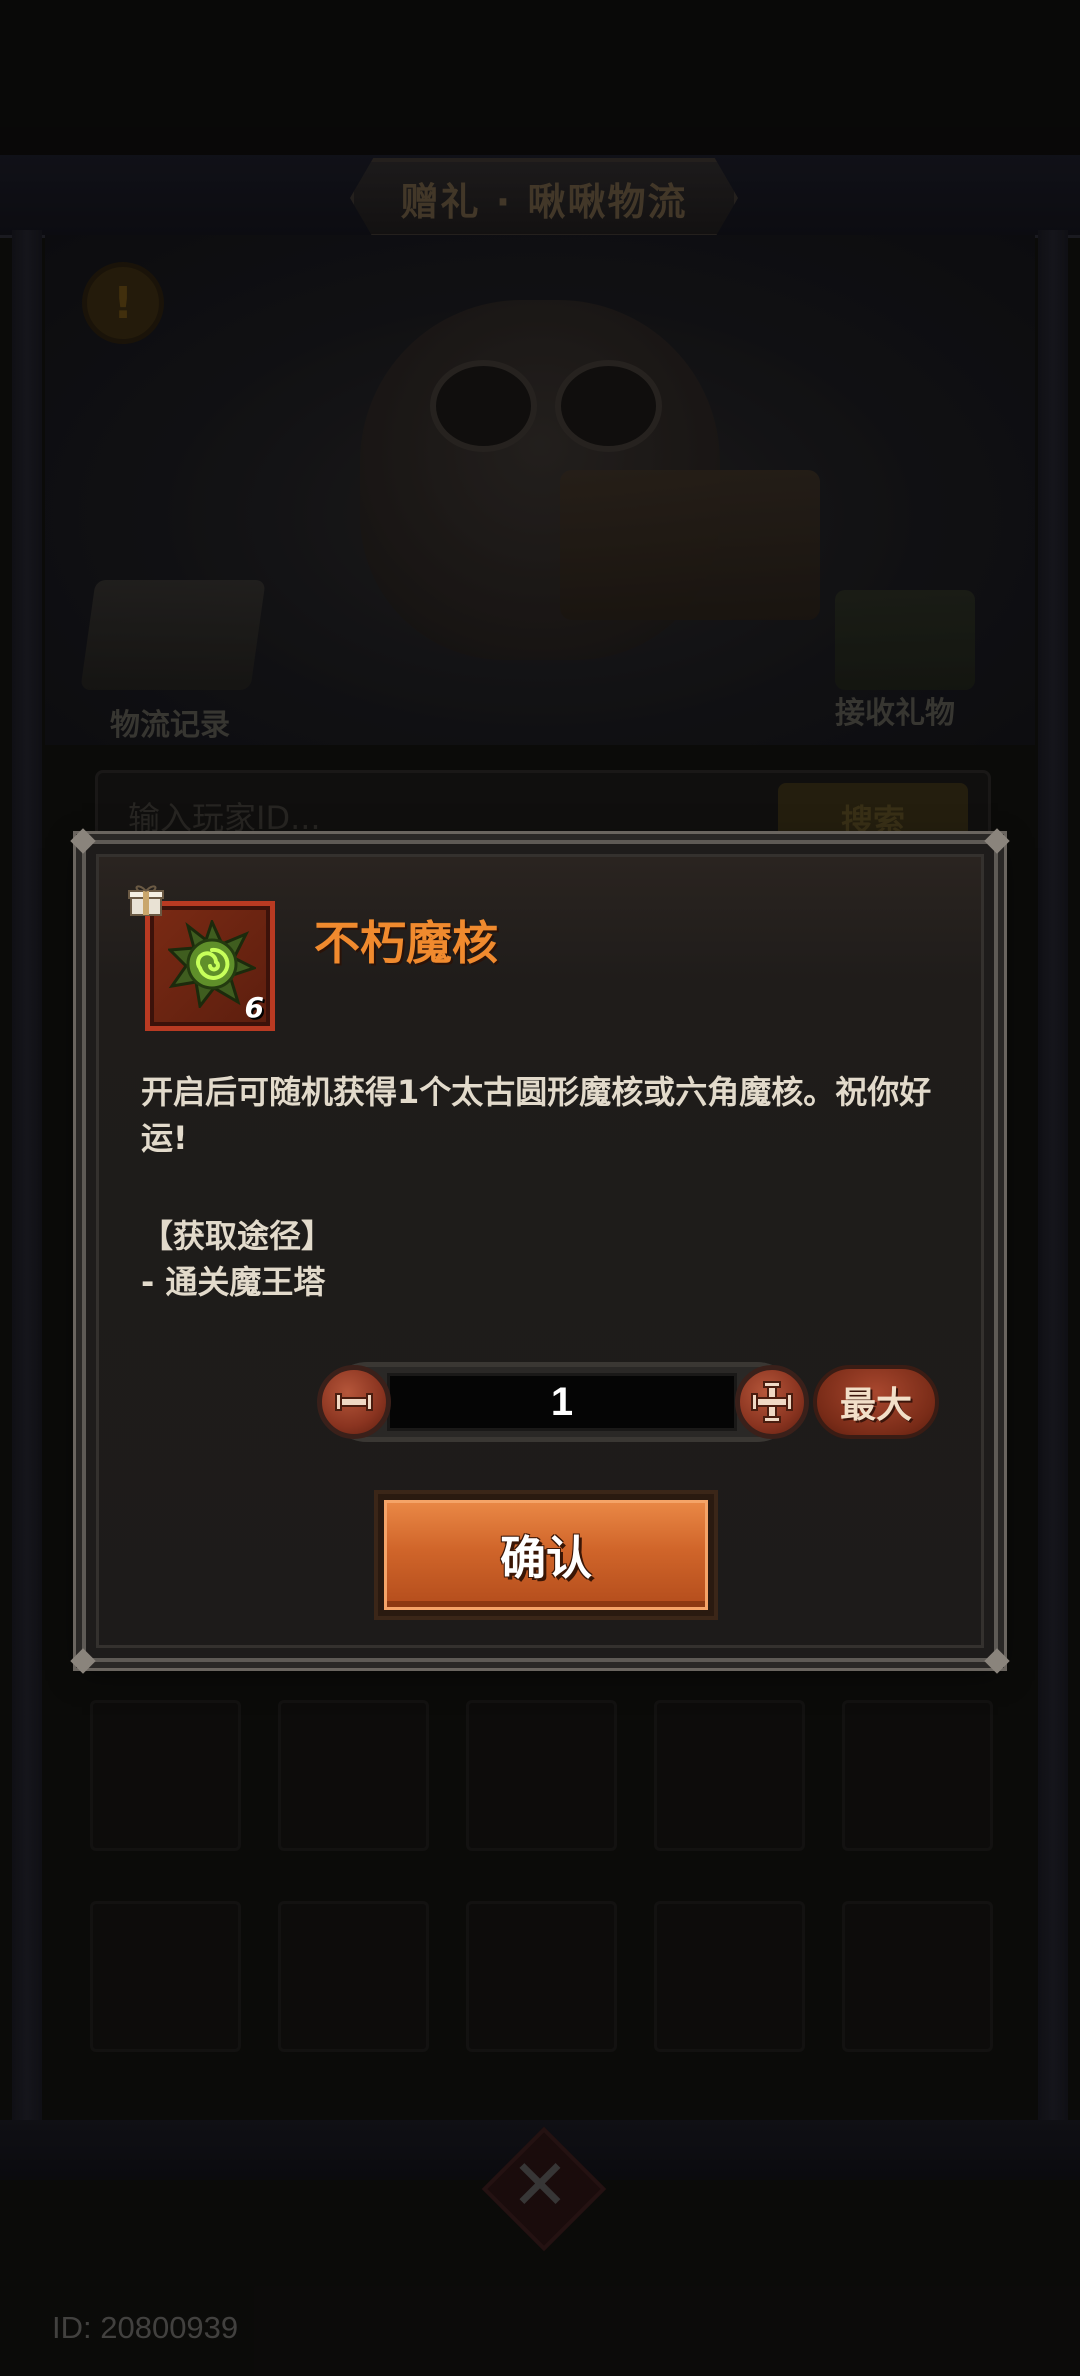 Image resolution: width=1080 pixels, height=2376 pixels. I want to click on plus-icon, so click(772, 1402).